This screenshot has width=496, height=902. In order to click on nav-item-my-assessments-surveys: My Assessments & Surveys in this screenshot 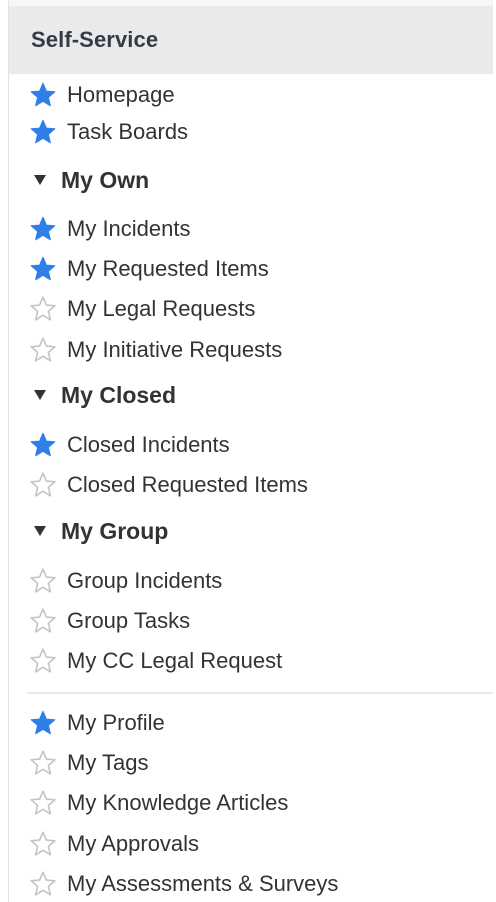, I will do `click(173, 883)`.